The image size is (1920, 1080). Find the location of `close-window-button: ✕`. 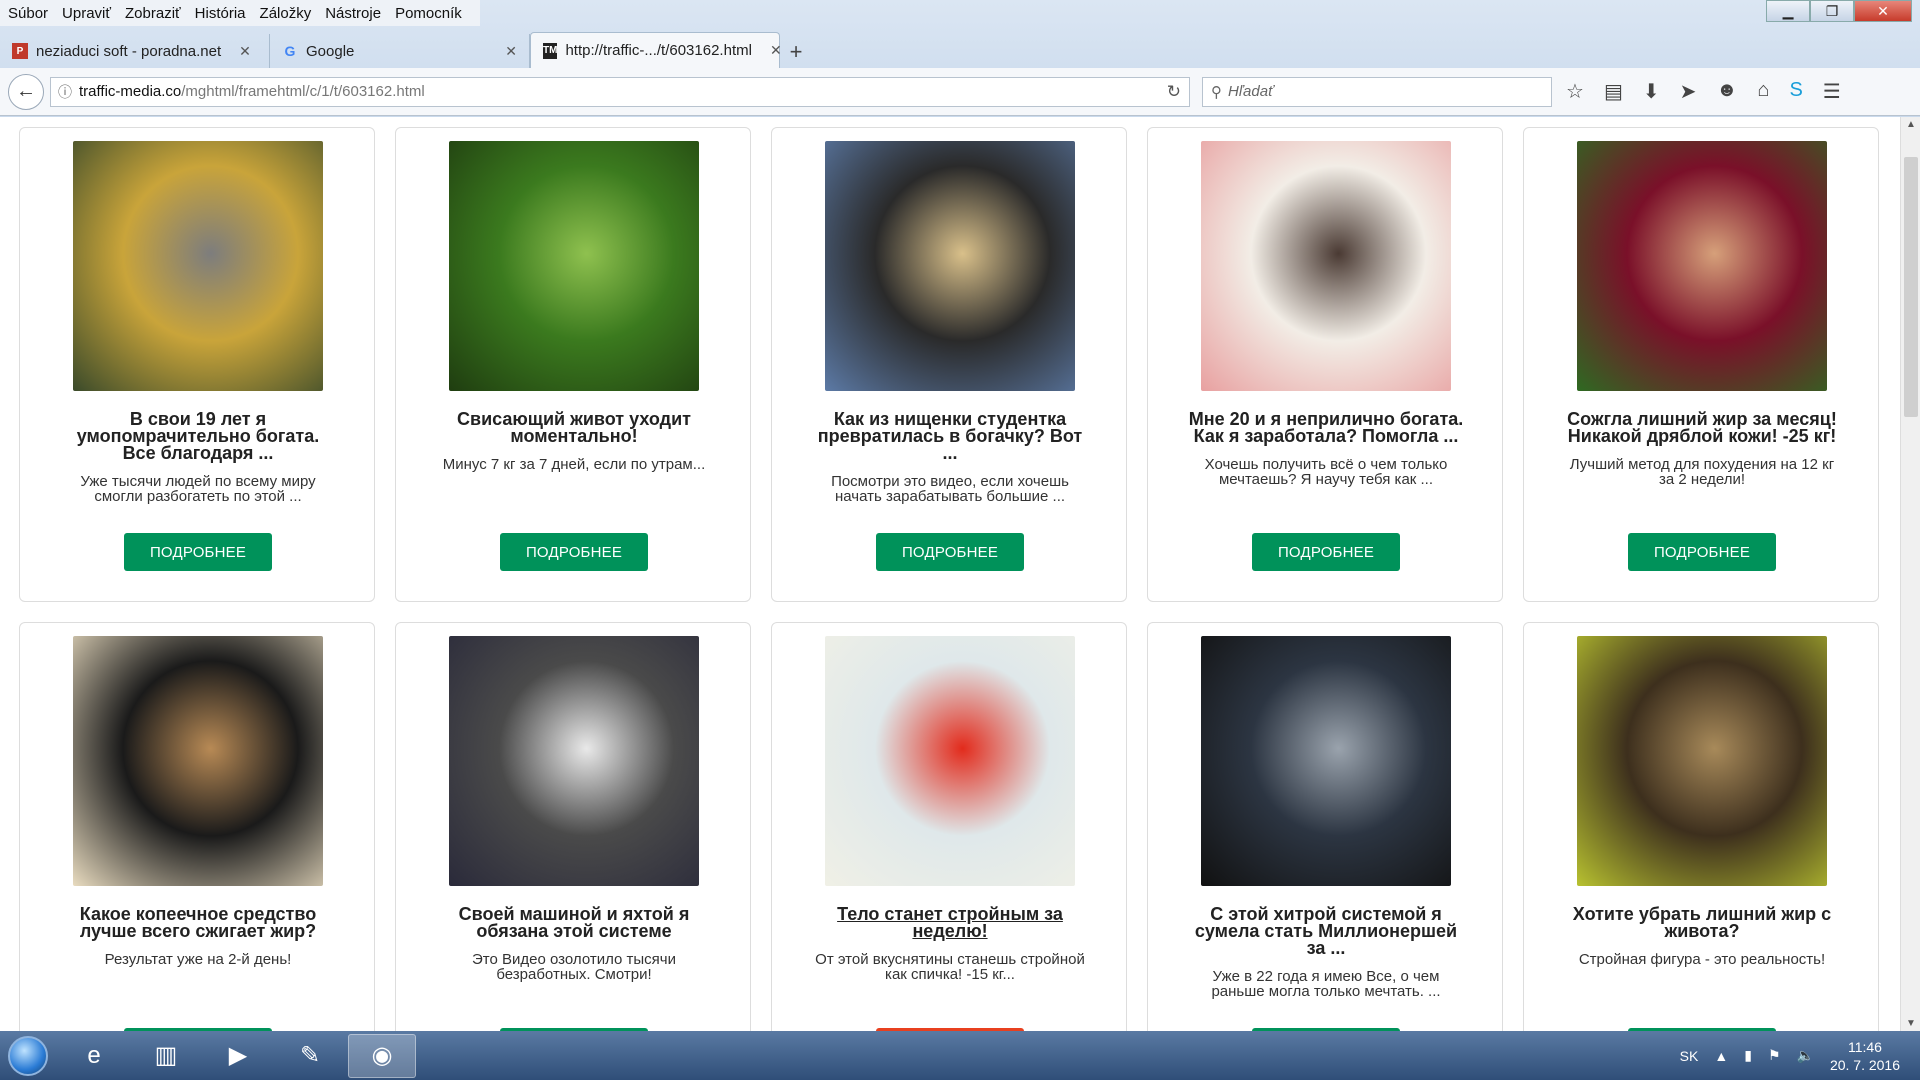

close-window-button: ✕ is located at coordinates (1883, 11).